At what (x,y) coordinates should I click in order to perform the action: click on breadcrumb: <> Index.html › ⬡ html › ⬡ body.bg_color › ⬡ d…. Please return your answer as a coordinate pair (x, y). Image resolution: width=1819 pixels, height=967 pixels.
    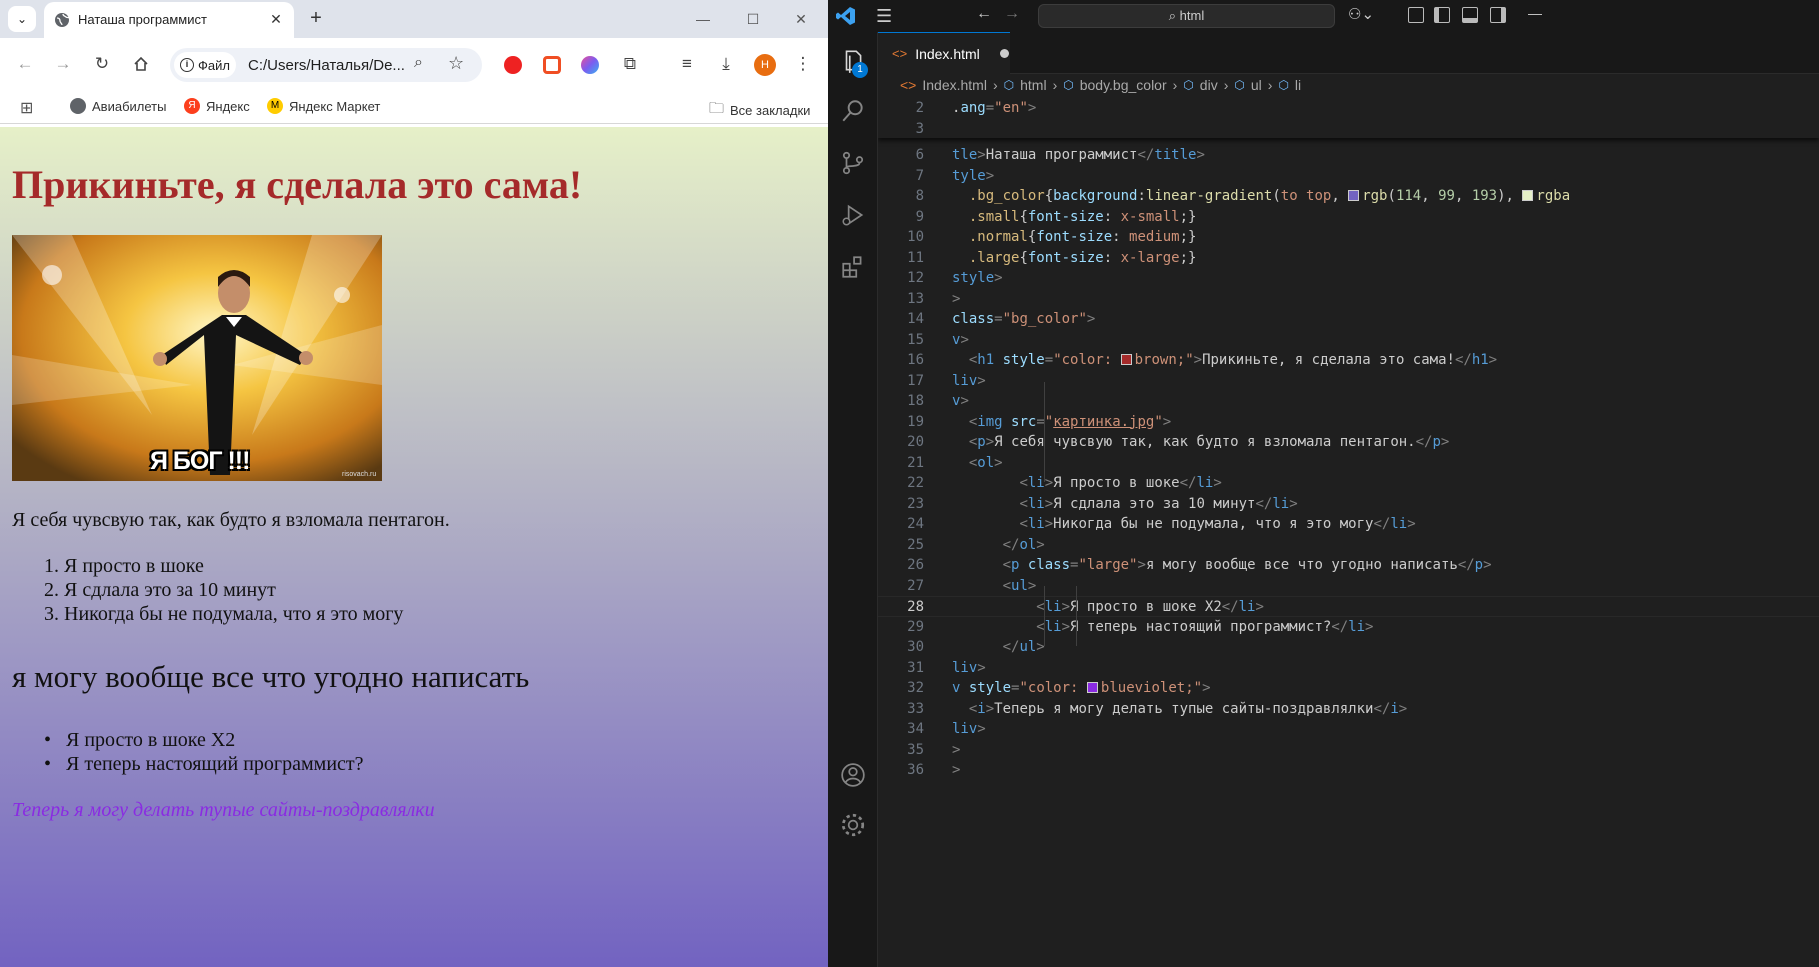
    Looking at the image, I should click on (1101, 85).